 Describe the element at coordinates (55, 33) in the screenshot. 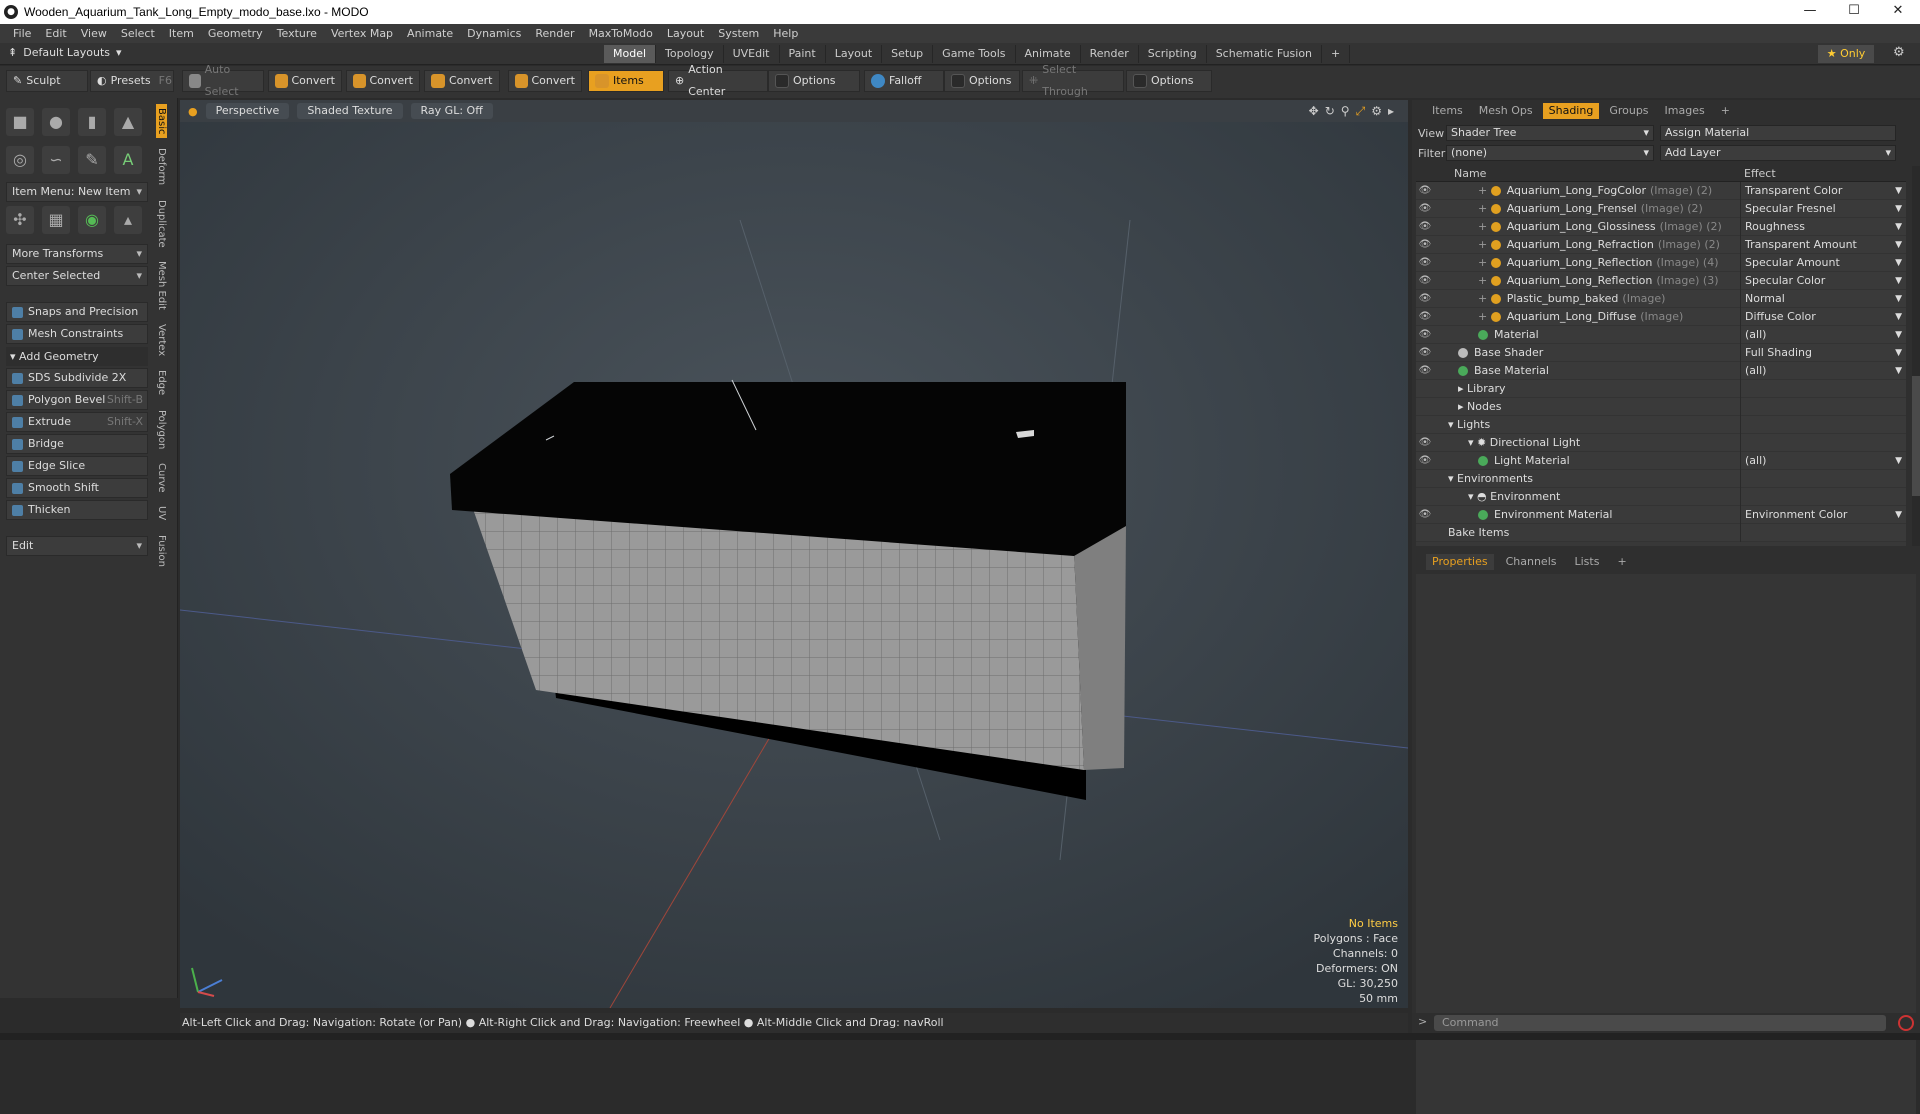

I see `menu-item-edit: Edit` at that location.